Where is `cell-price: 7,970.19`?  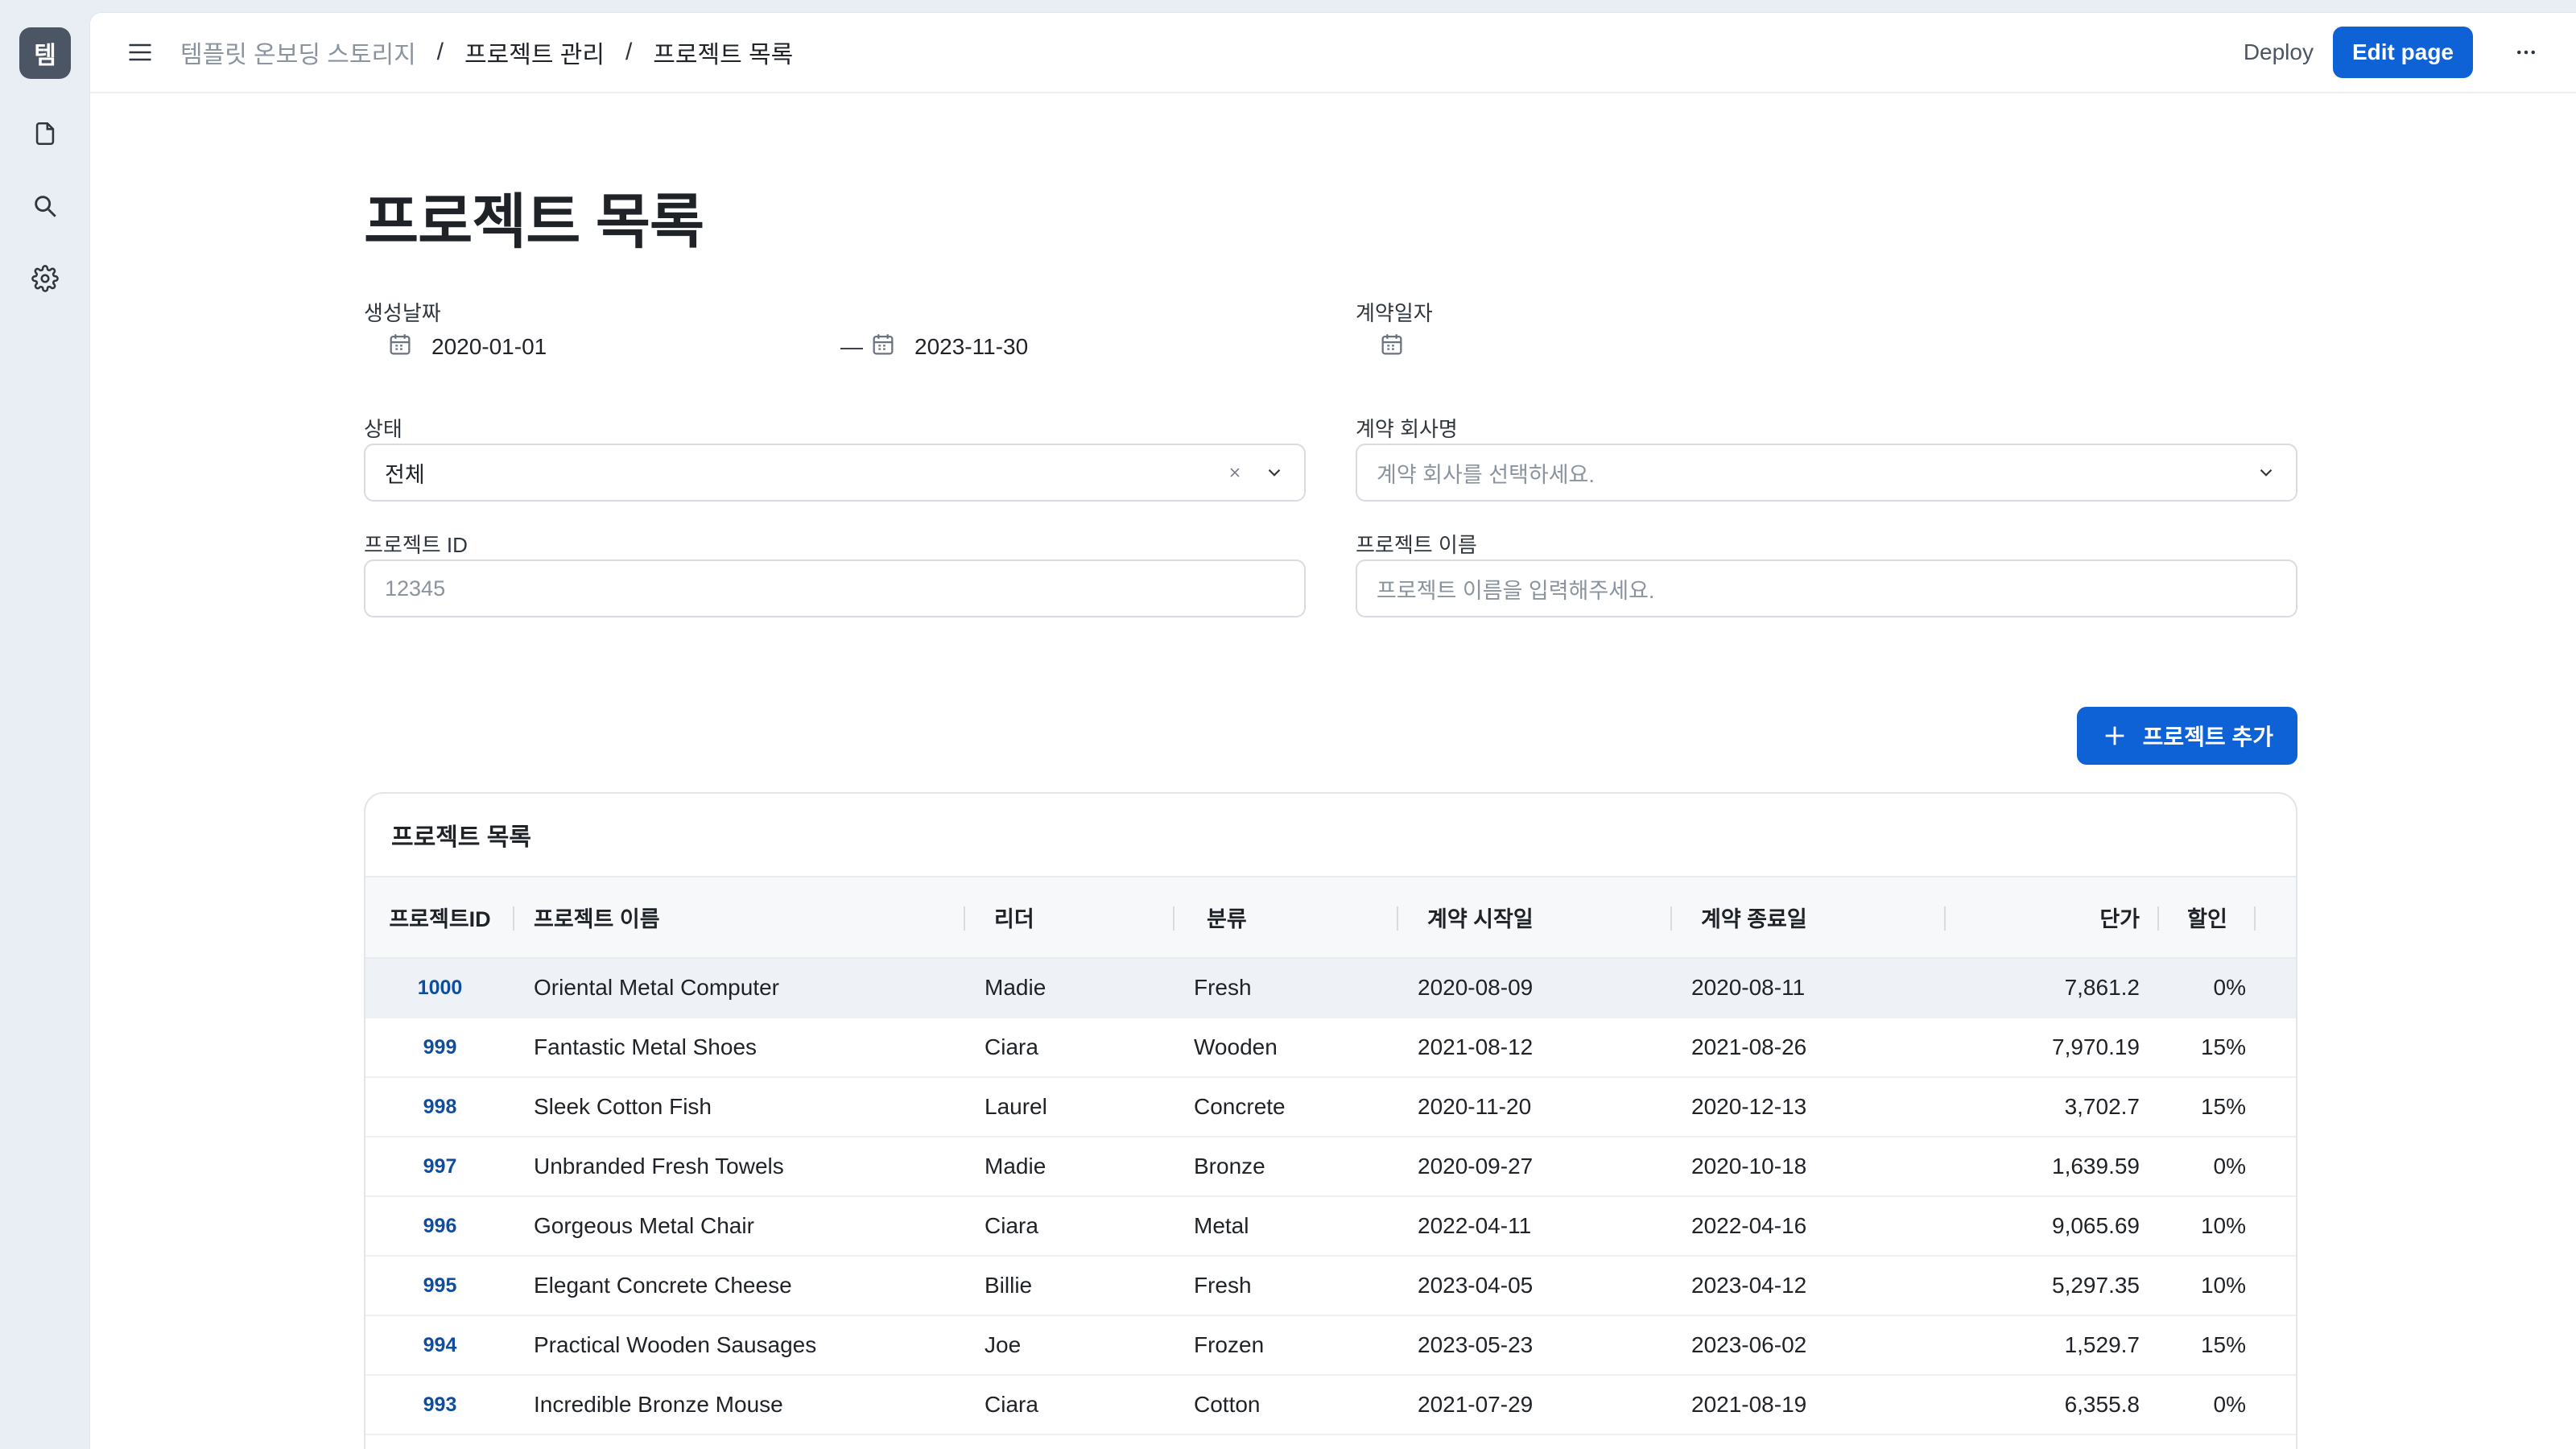 cell-price: 7,970.19 is located at coordinates (2052, 1048).